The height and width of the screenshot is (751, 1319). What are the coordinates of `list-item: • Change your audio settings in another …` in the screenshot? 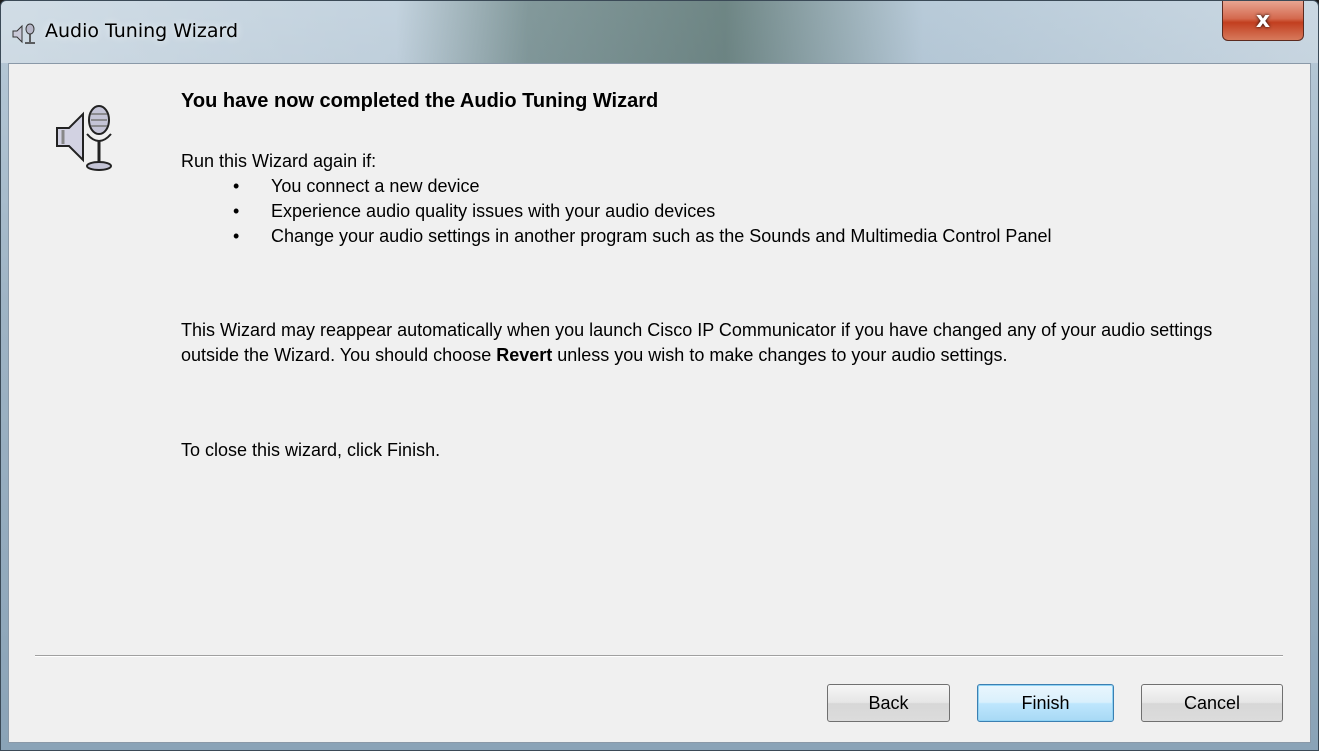 It's located at (711, 236).